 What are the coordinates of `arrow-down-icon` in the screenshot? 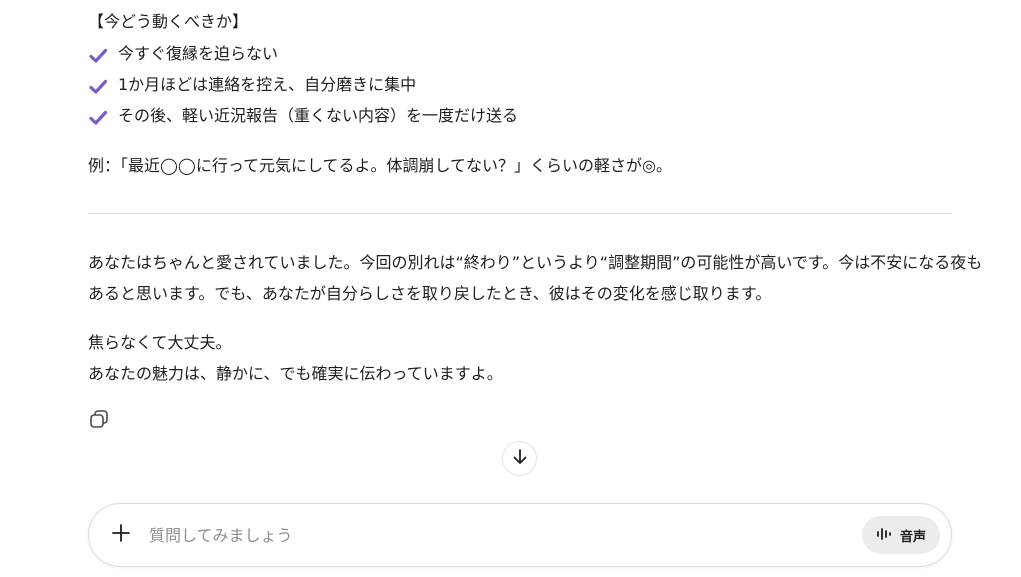 It's located at (520, 459).